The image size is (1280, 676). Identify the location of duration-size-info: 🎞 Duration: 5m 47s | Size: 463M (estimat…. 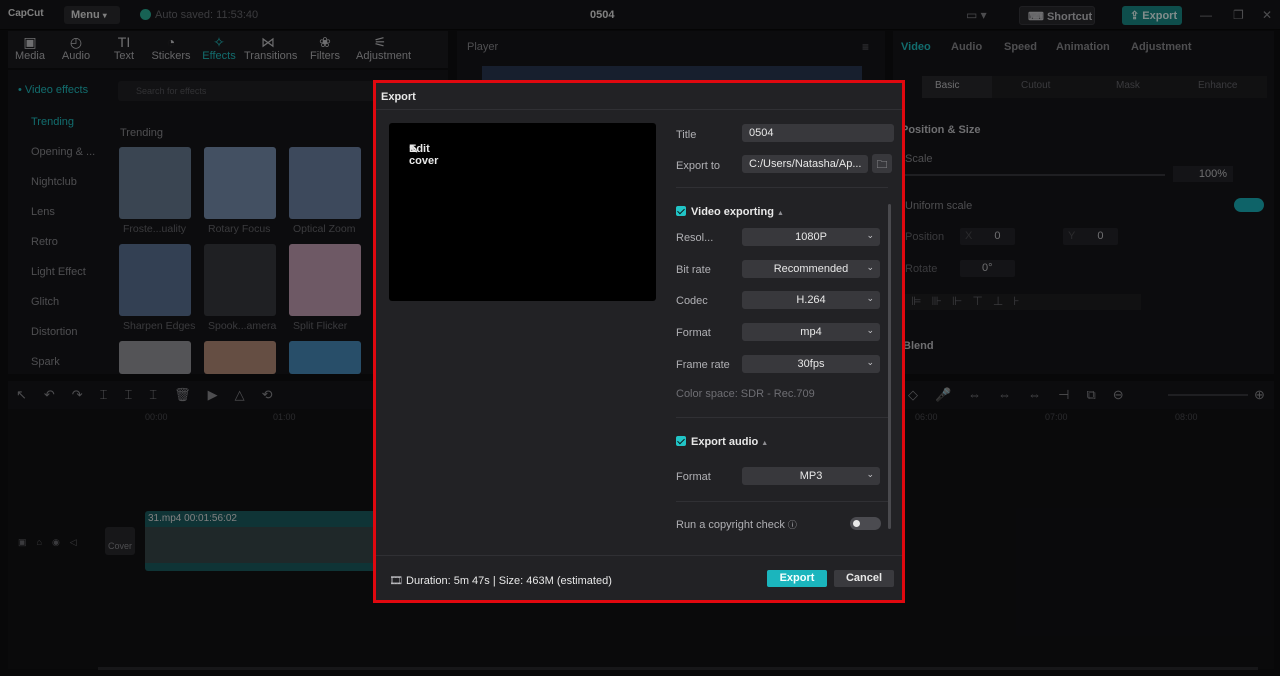
(500, 580).